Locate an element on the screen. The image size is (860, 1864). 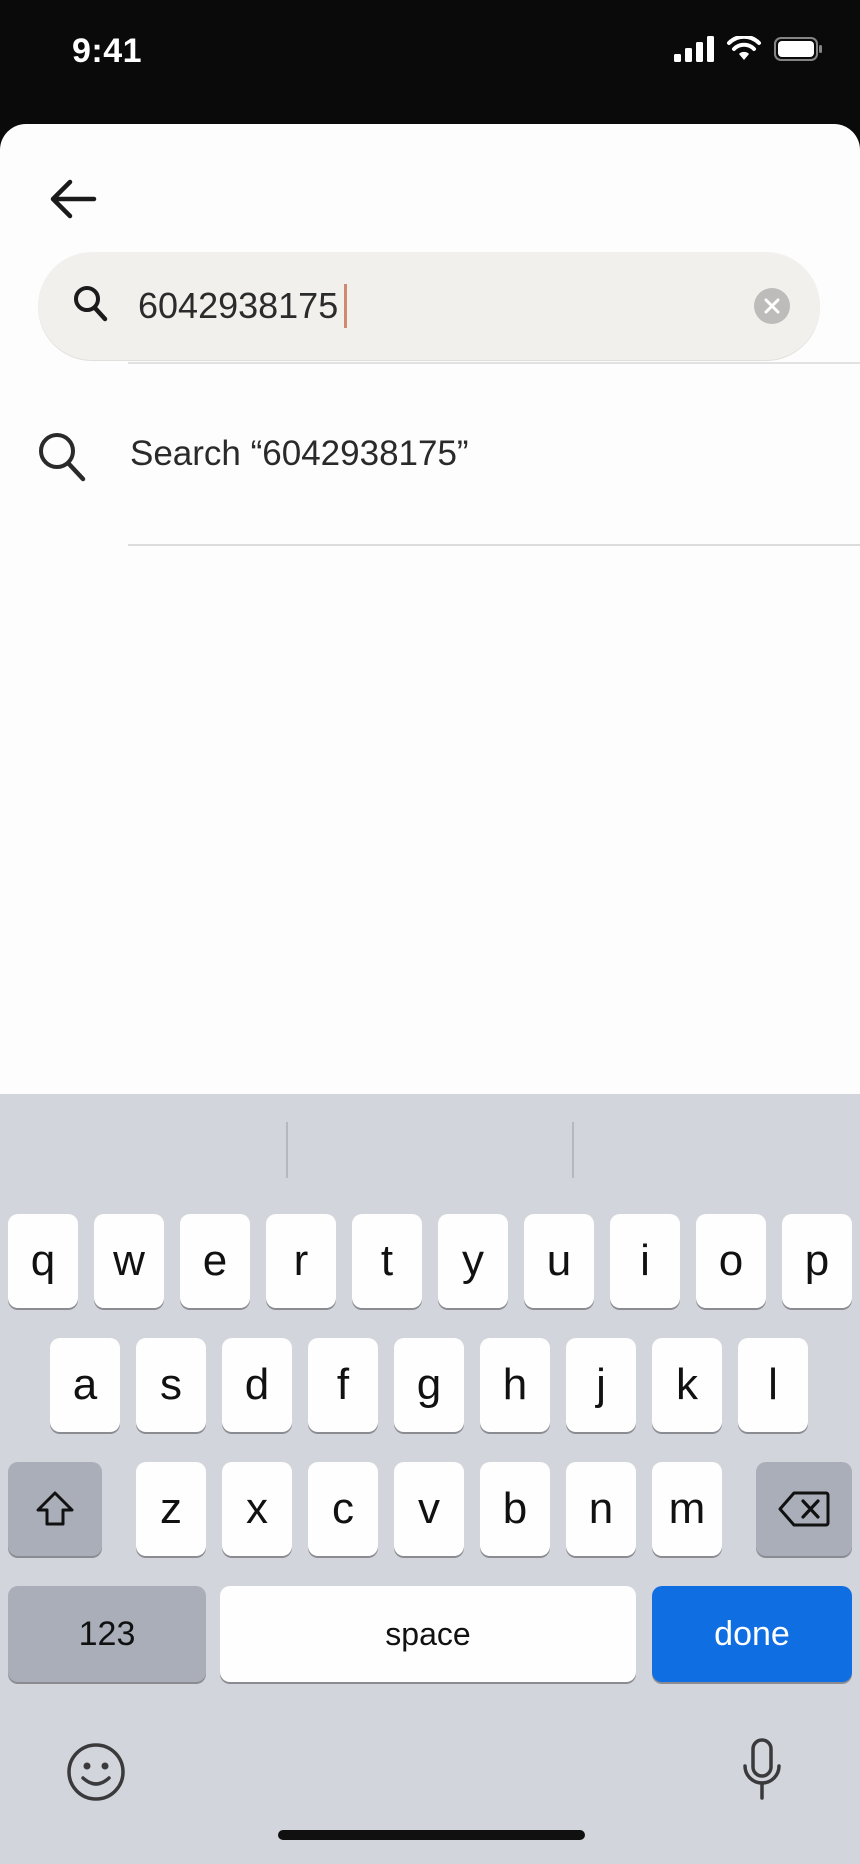
key-q: q is located at coordinates (43, 1261).